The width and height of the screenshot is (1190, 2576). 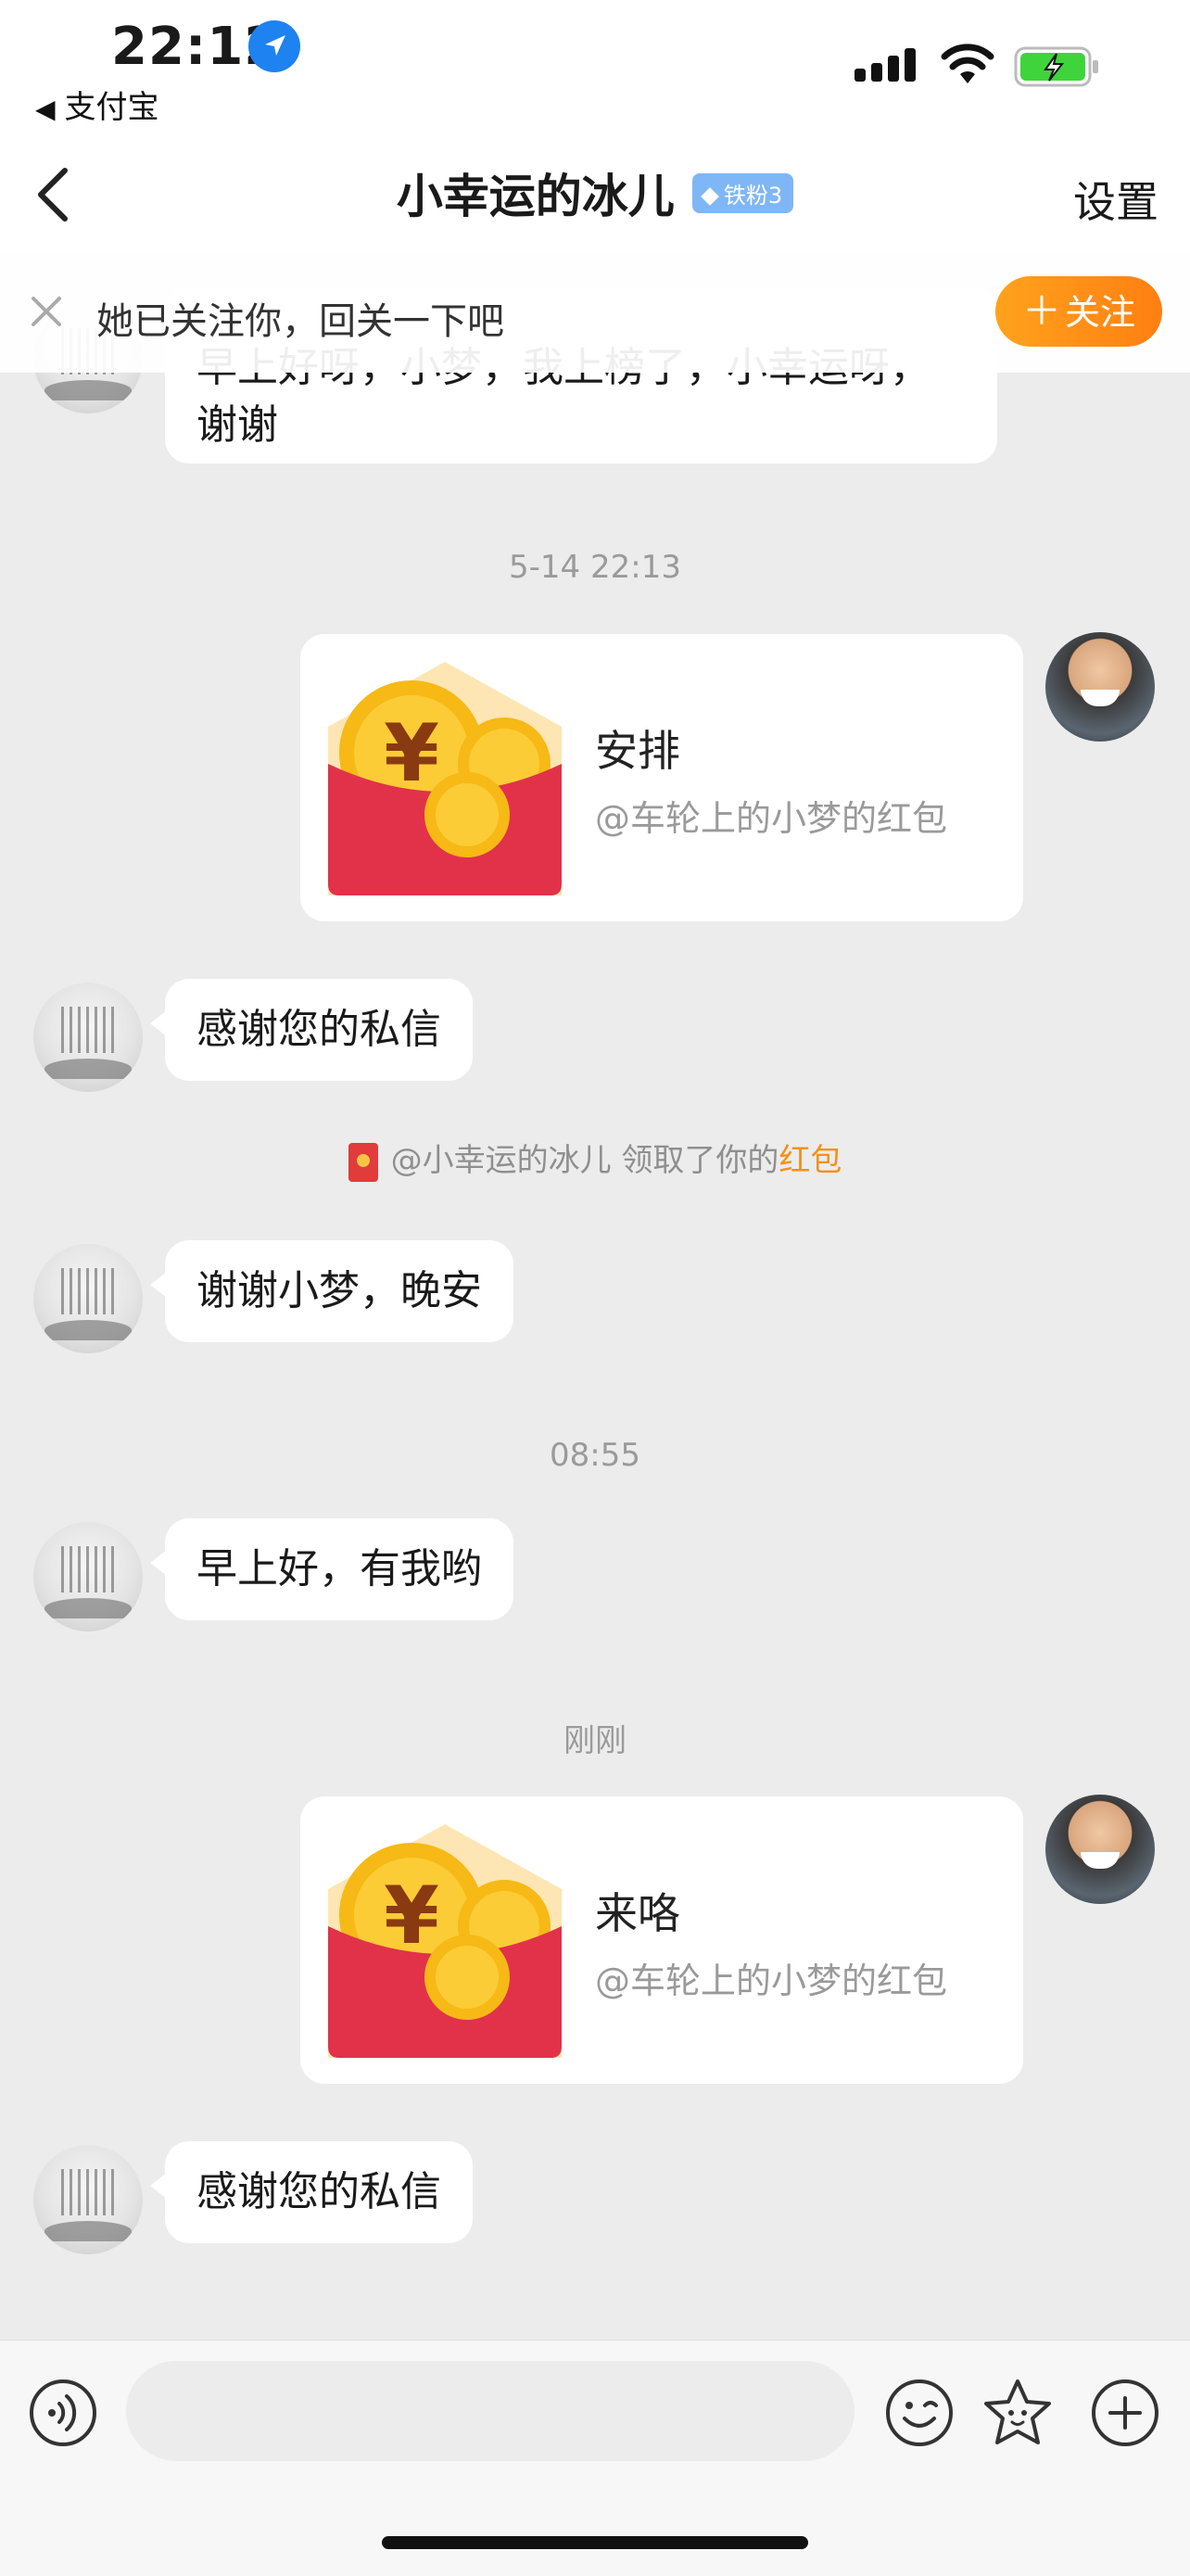 What do you see at coordinates (595, 1455) in the screenshot?
I see `timestamp: 08:55` at bounding box center [595, 1455].